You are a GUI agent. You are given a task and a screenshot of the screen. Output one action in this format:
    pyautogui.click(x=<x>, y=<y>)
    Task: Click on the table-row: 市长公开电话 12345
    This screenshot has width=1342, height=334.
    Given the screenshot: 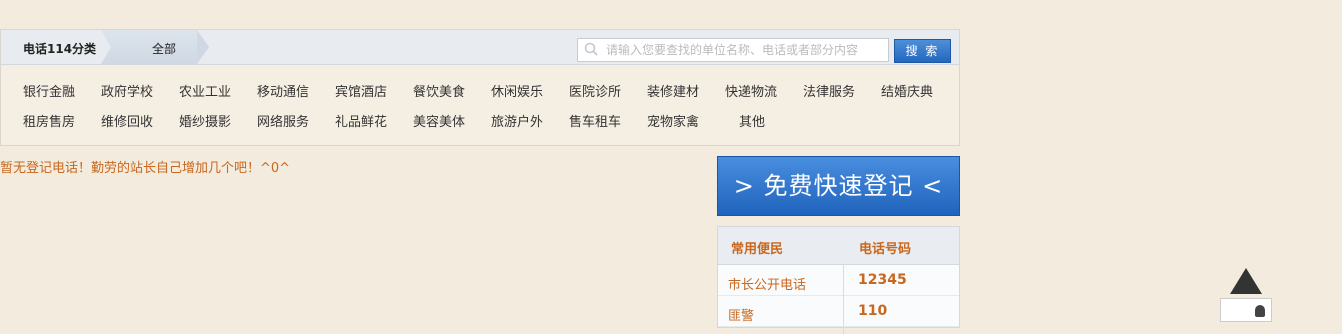 What is the action you would take?
    pyautogui.click(x=838, y=280)
    